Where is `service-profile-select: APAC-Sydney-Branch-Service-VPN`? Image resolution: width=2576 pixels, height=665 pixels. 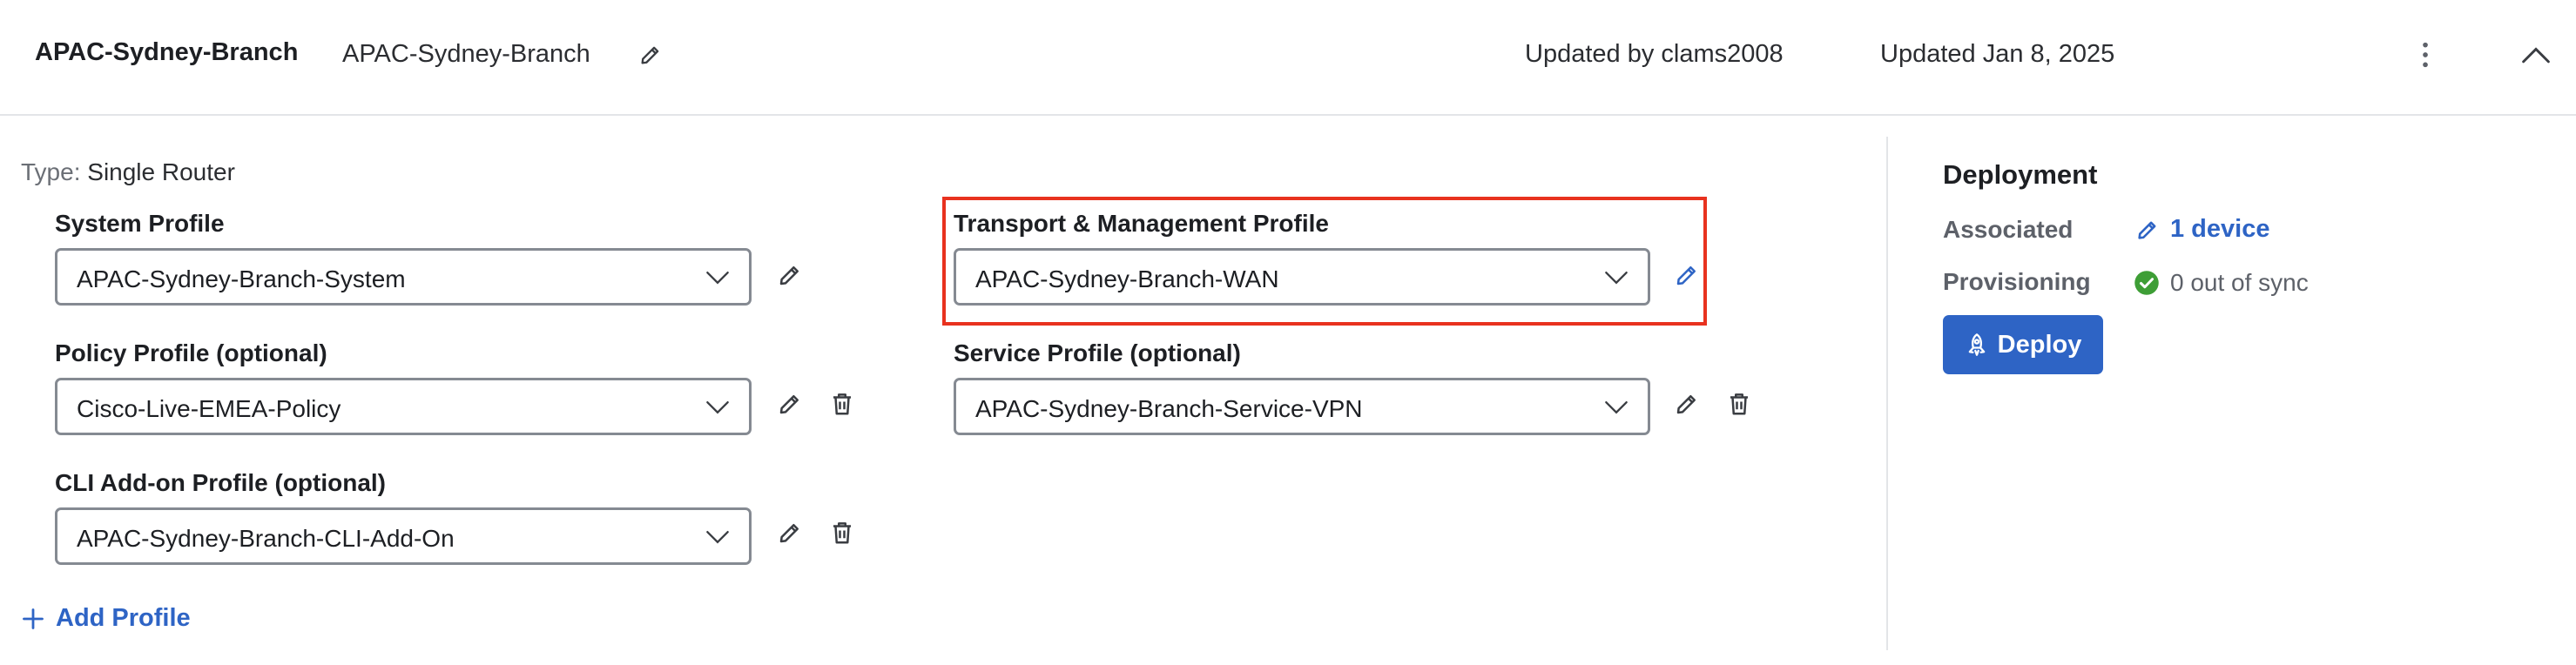 service-profile-select: APAC-Sydney-Branch-Service-VPN is located at coordinates (1302, 406).